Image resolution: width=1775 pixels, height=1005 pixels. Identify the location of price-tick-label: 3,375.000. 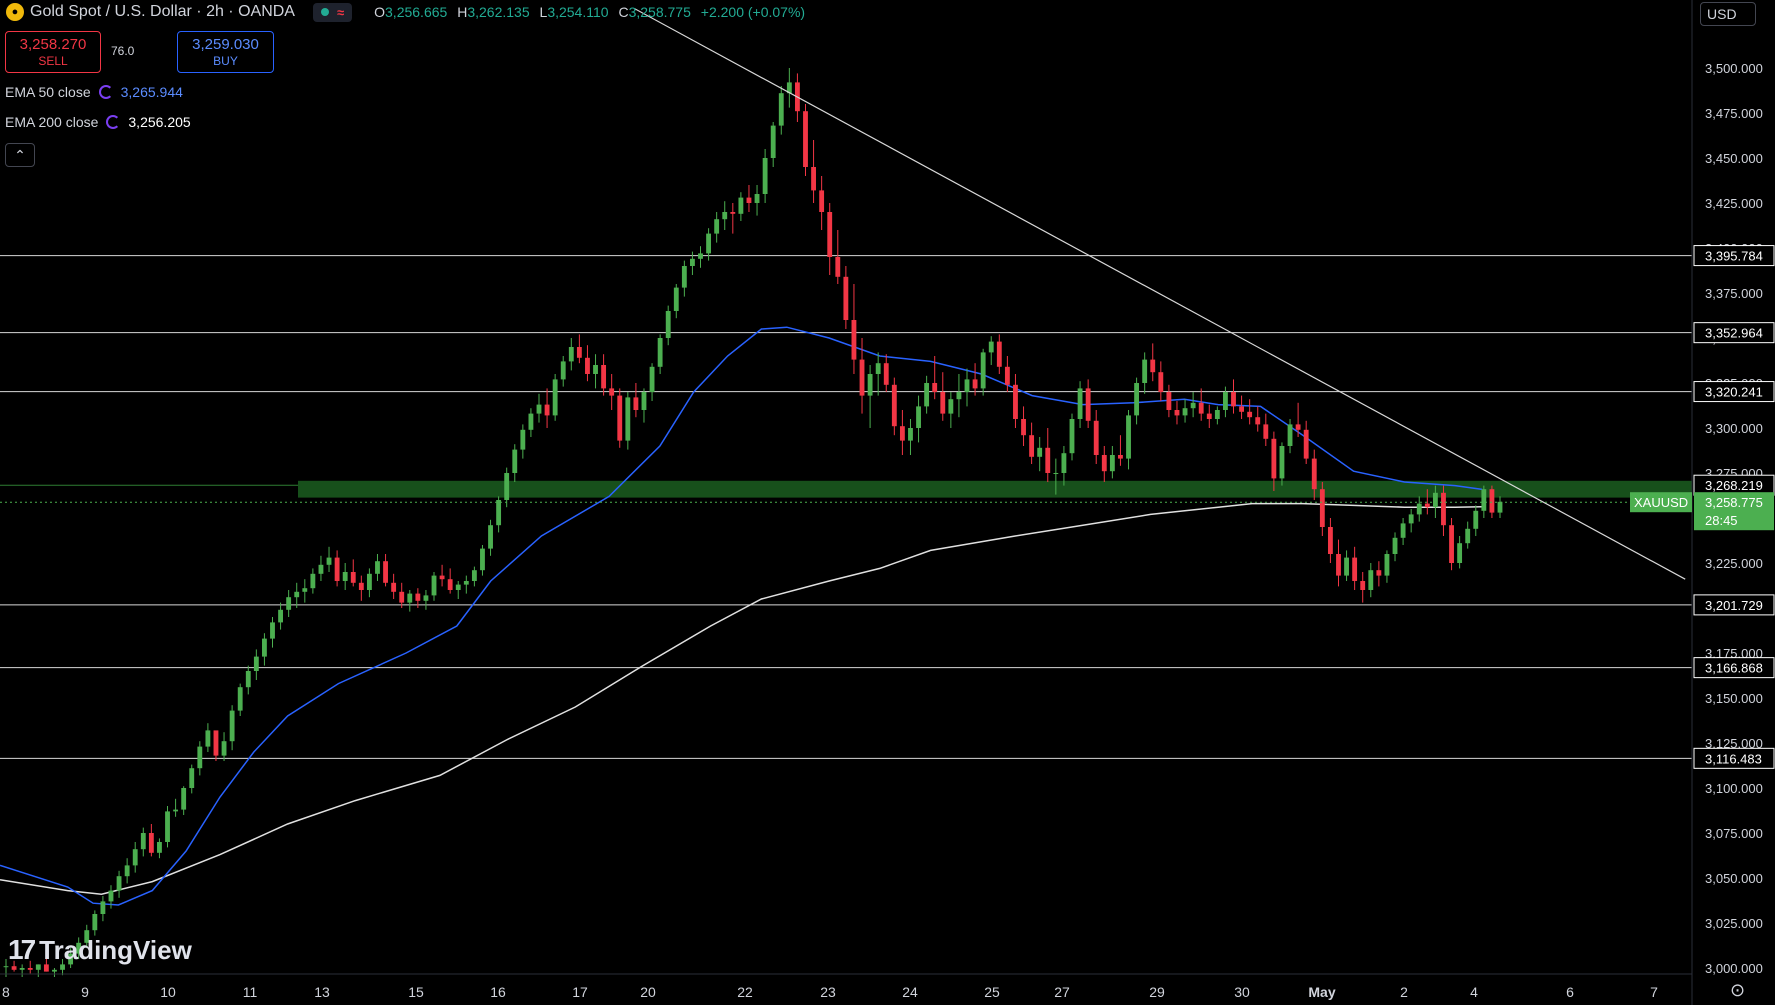
(1734, 293).